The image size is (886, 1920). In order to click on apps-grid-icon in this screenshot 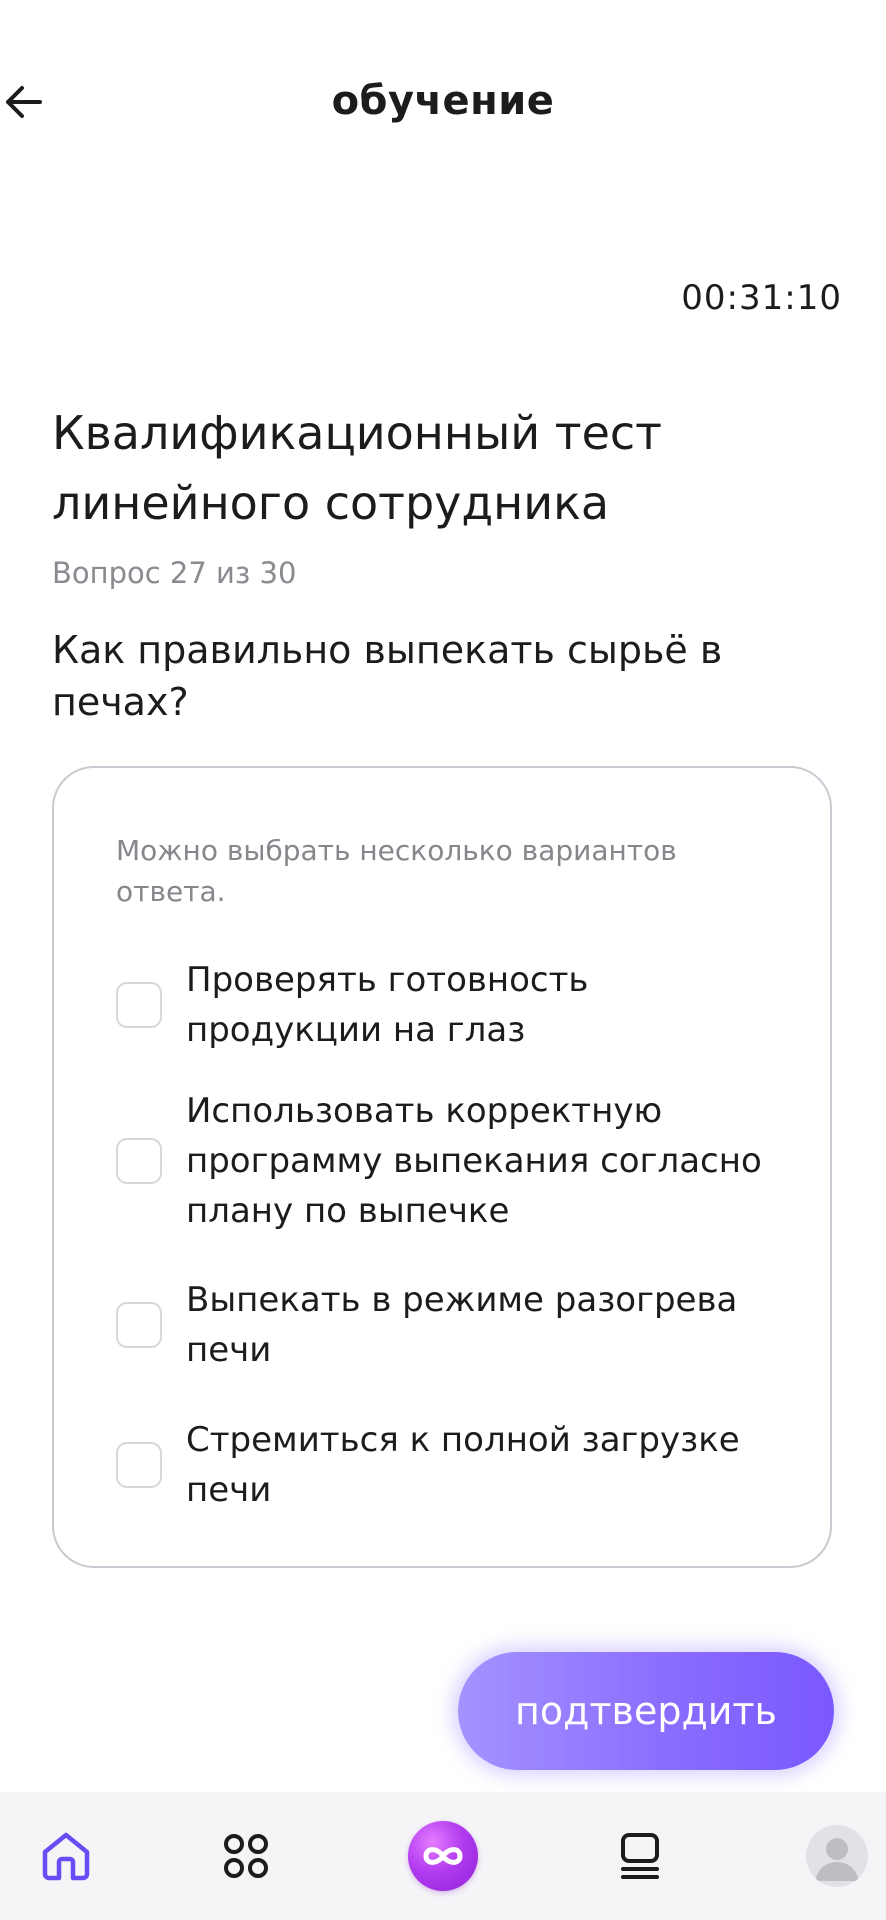, I will do `click(246, 1856)`.